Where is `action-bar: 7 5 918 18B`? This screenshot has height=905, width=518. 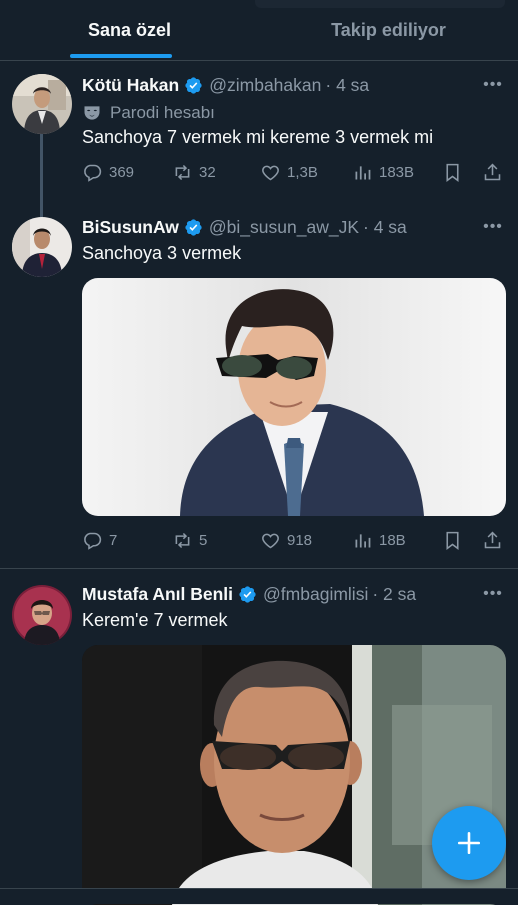
action-bar: 7 5 918 18B is located at coordinates (294, 540).